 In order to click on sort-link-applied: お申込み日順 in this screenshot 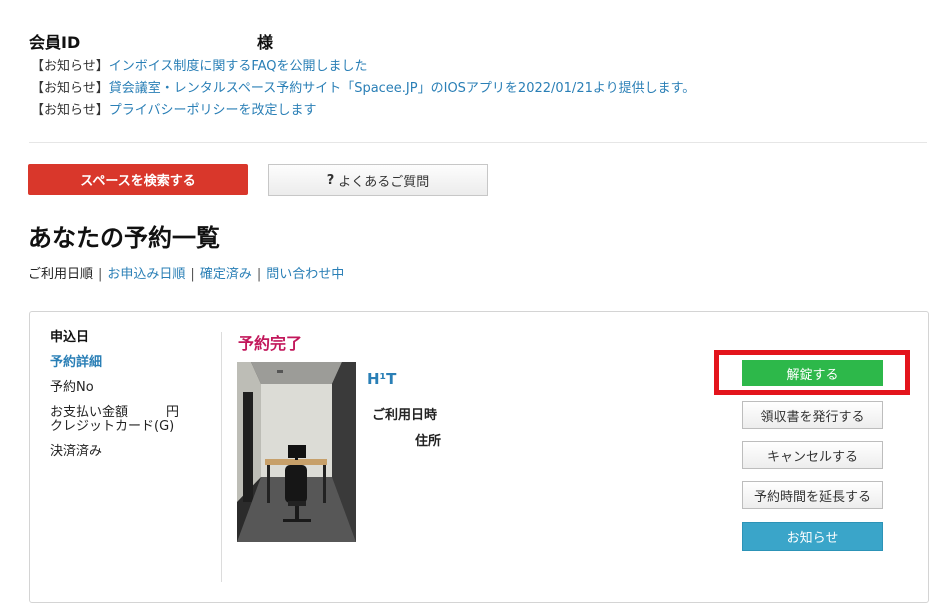, I will do `click(146, 274)`.